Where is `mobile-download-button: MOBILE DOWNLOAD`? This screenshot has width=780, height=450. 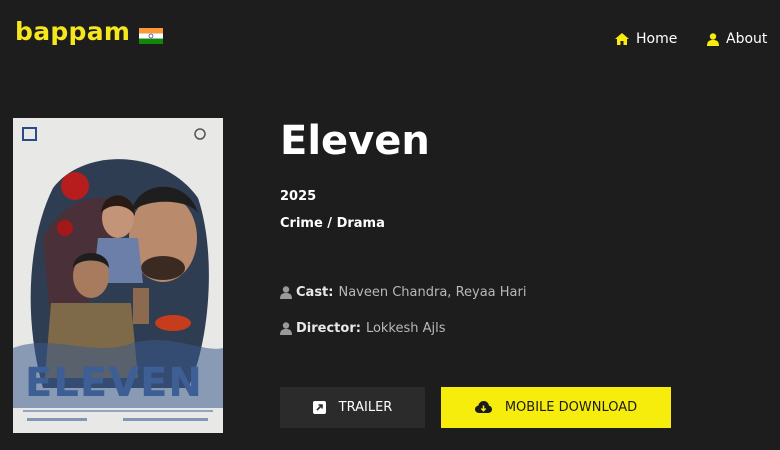
mobile-download-button: MOBILE DOWNLOAD is located at coordinates (556, 407).